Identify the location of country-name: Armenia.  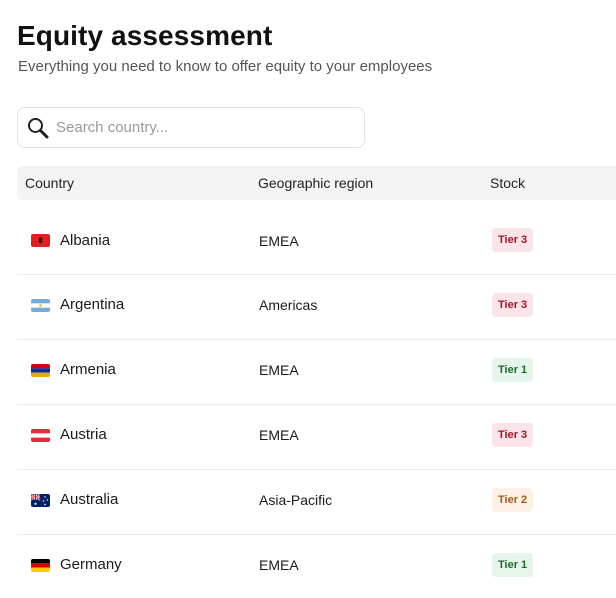
(88, 369).